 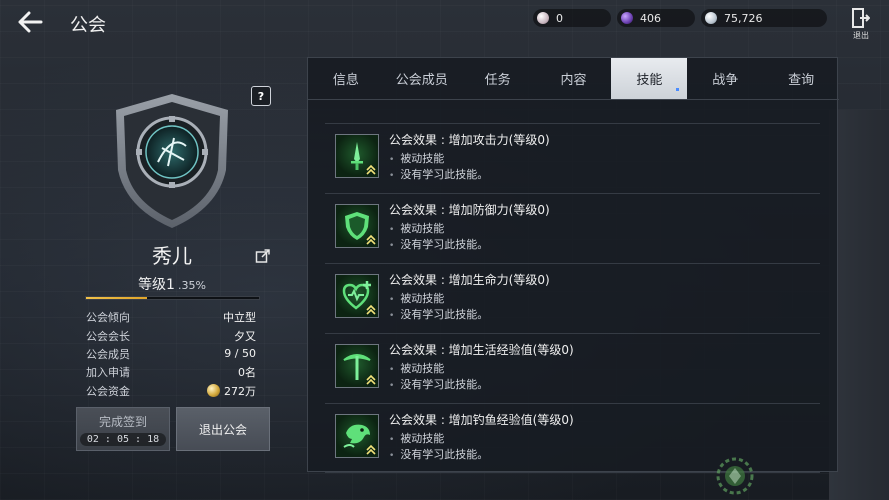 I want to click on share-icon, so click(x=263, y=256).